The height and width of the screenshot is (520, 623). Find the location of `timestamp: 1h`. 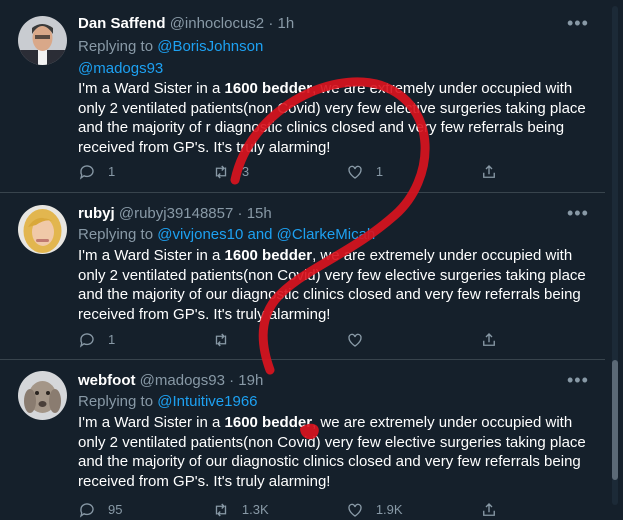

timestamp: 1h is located at coordinates (285, 23).